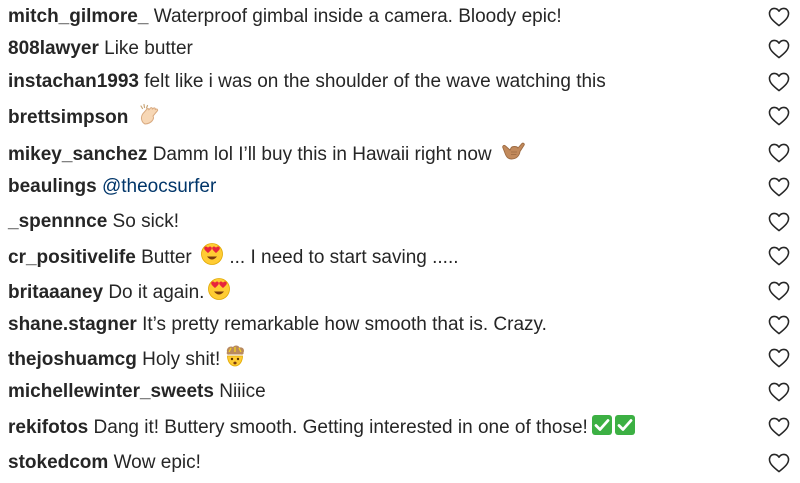  What do you see at coordinates (400, 187) in the screenshot?
I see `comment-row: beaulings @theocsurfer` at bounding box center [400, 187].